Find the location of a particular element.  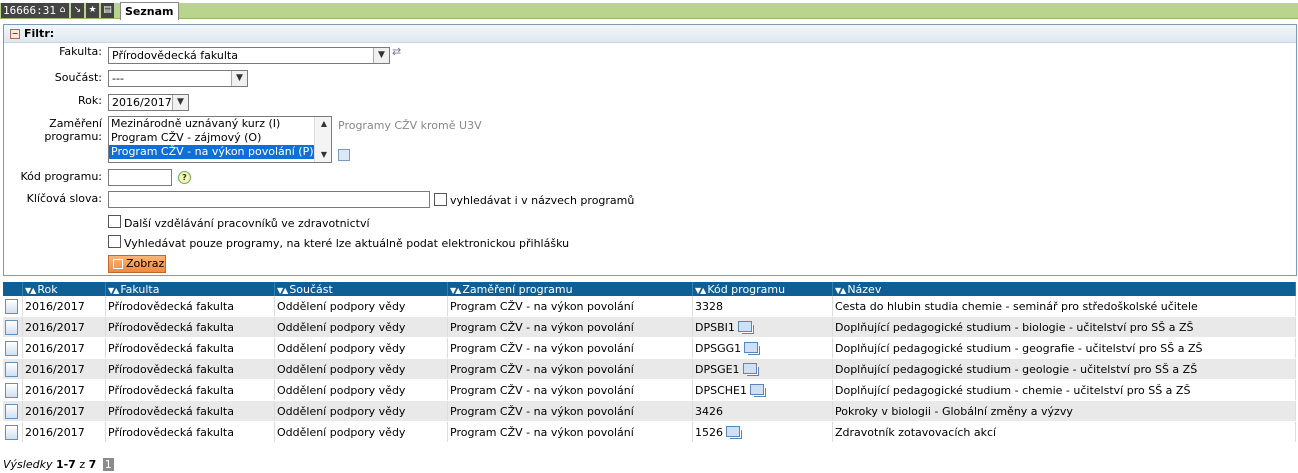

fakulta-value: Přírodovědecká fakulta is located at coordinates (171, 432).